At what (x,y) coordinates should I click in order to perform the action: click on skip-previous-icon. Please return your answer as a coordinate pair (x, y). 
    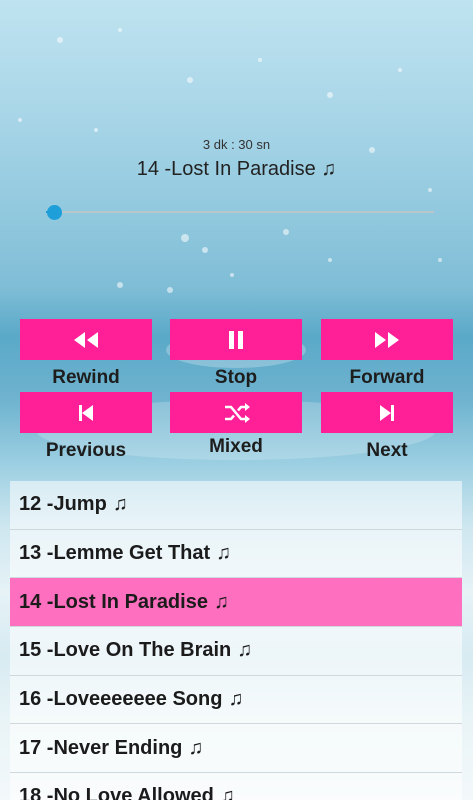
    Looking at the image, I should click on (86, 412).